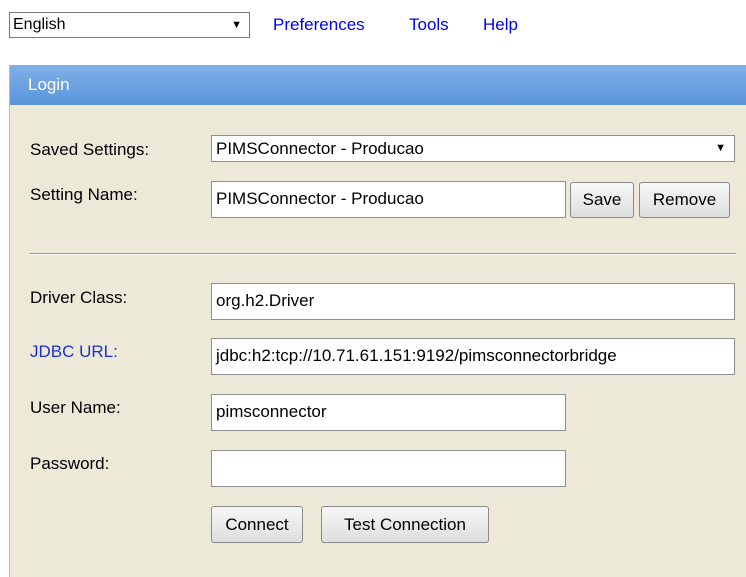  What do you see at coordinates (500, 25) in the screenshot?
I see `help-link: Help` at bounding box center [500, 25].